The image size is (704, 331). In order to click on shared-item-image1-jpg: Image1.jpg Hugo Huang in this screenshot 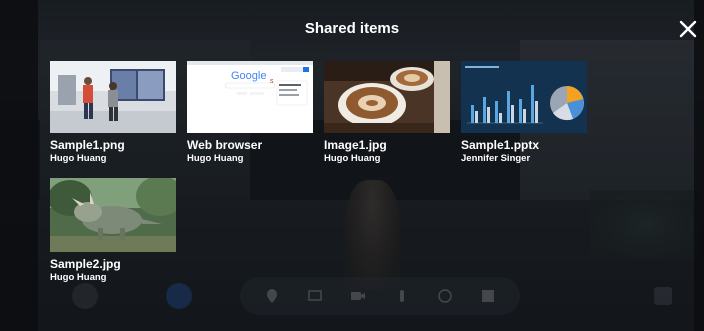, I will do `click(387, 112)`.